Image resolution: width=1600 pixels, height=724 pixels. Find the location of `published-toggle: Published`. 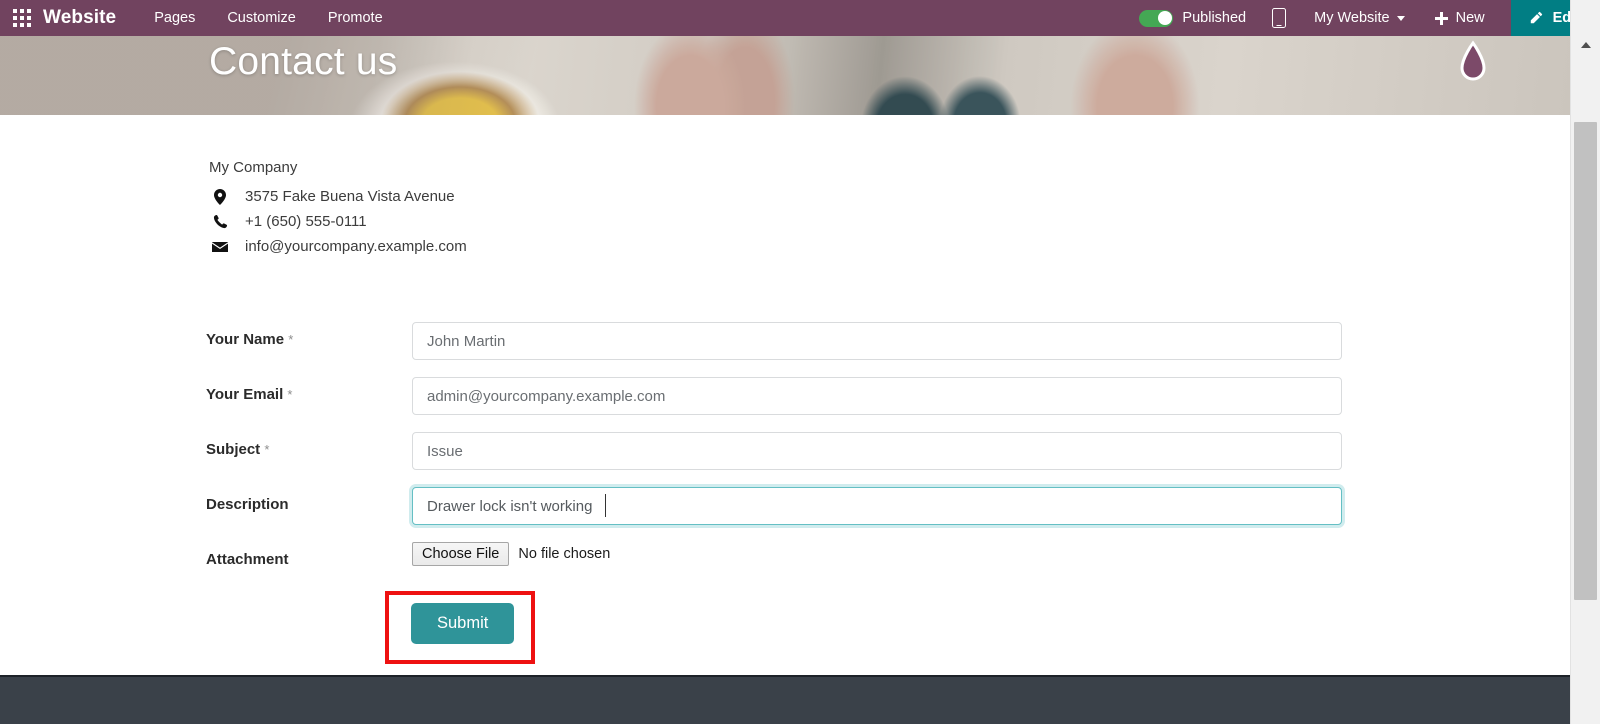

published-toggle: Published is located at coordinates (1193, 18).